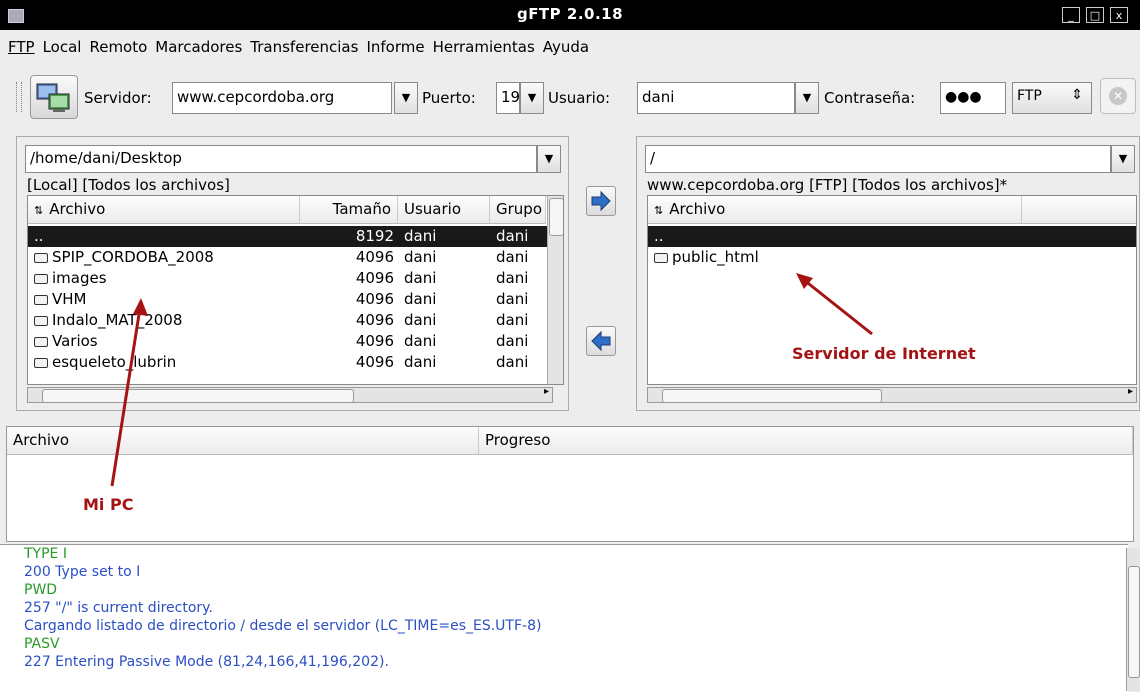  I want to click on menu-ayuda: Ayuda, so click(566, 47).